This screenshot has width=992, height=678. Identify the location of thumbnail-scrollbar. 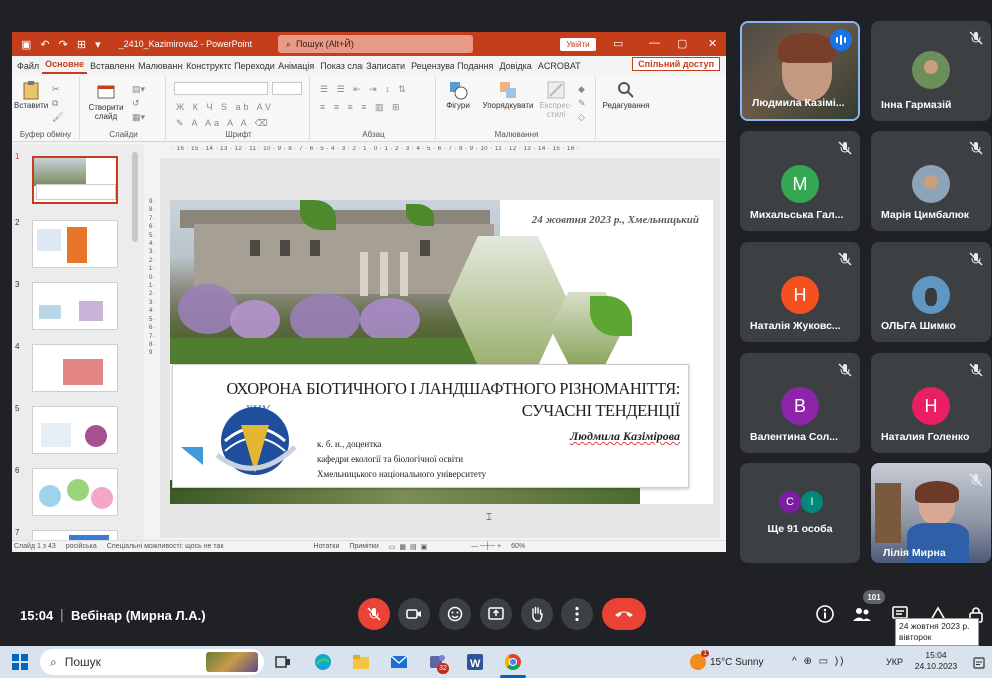
(135, 197).